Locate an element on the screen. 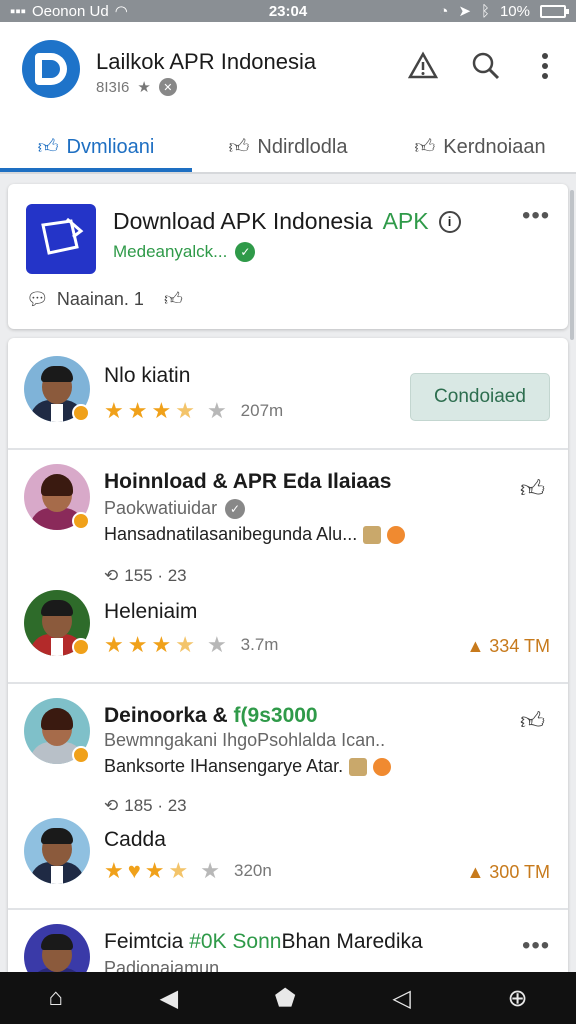 This screenshot has width=576, height=1024. clock: 23:04 is located at coordinates (288, 11).